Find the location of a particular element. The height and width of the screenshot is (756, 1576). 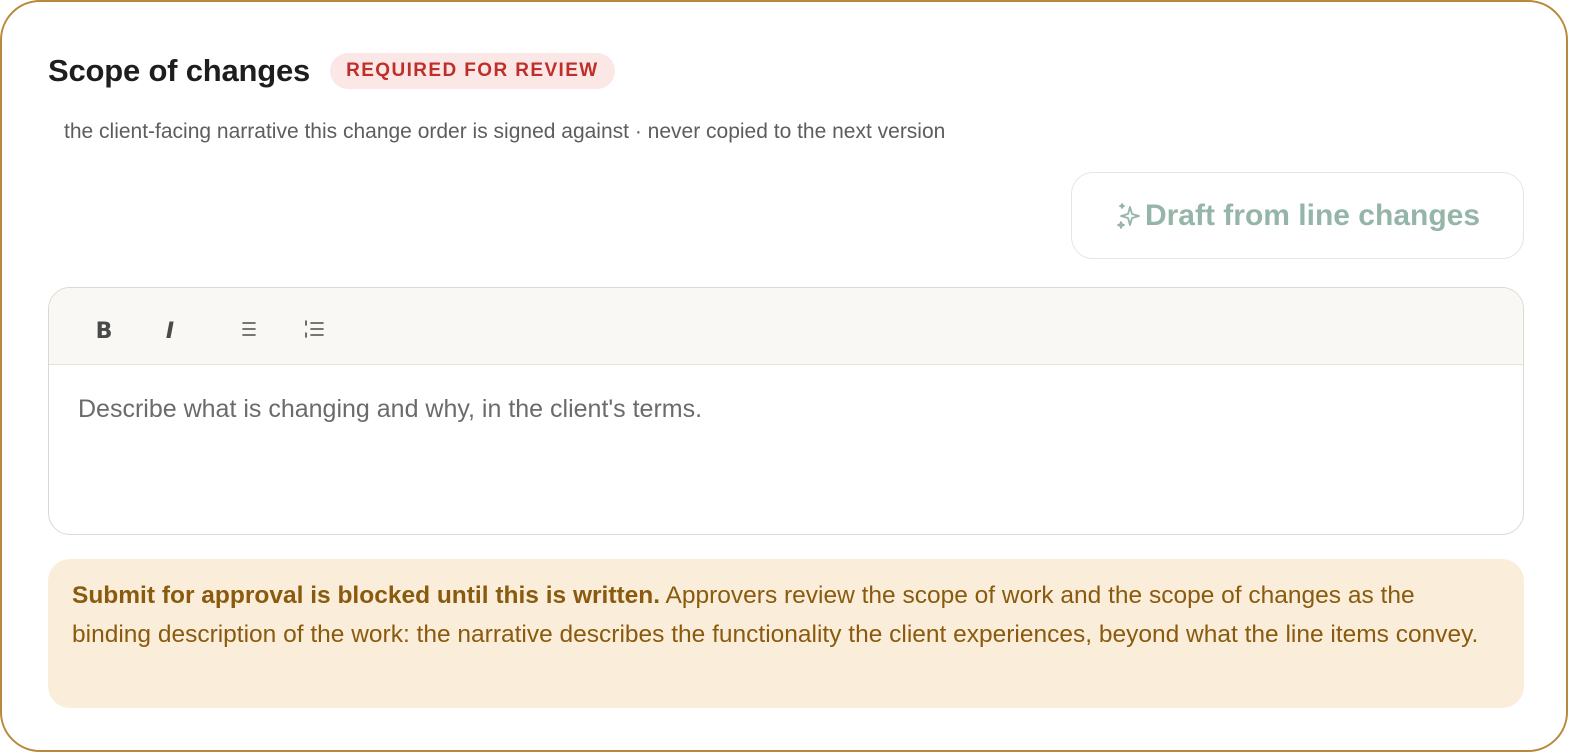

section-header: Scope of changes REQUIRED FOR REVIEW is located at coordinates (331, 71).